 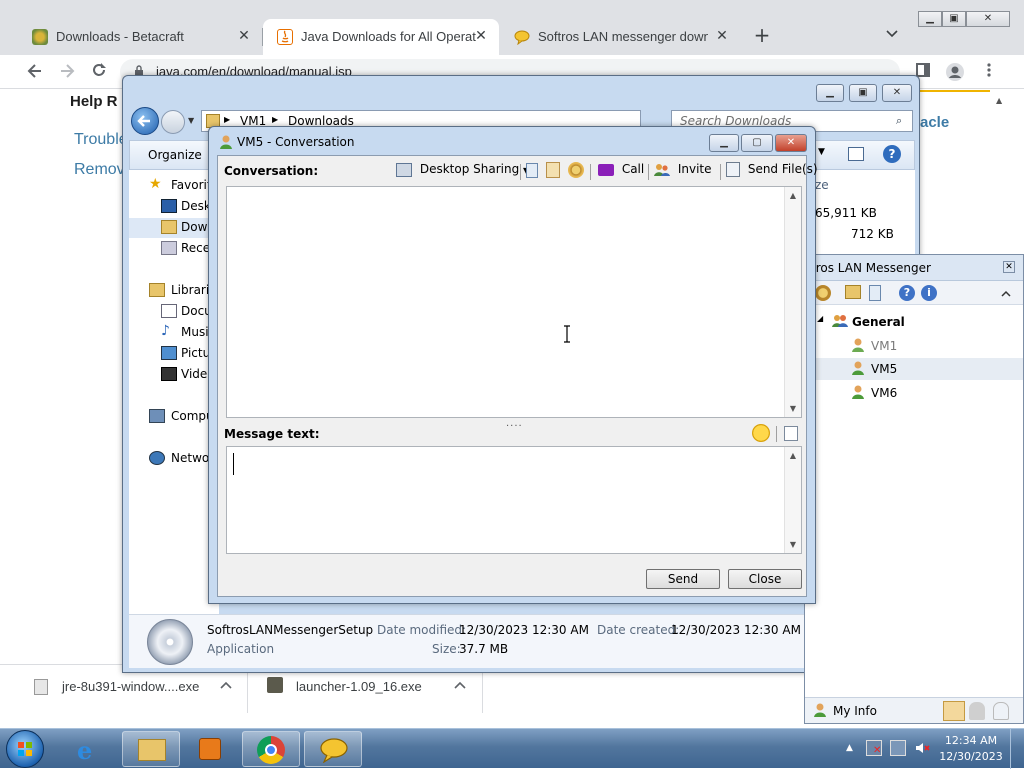 I want to click on nav-music: ♪ Musi, so click(x=174, y=333).